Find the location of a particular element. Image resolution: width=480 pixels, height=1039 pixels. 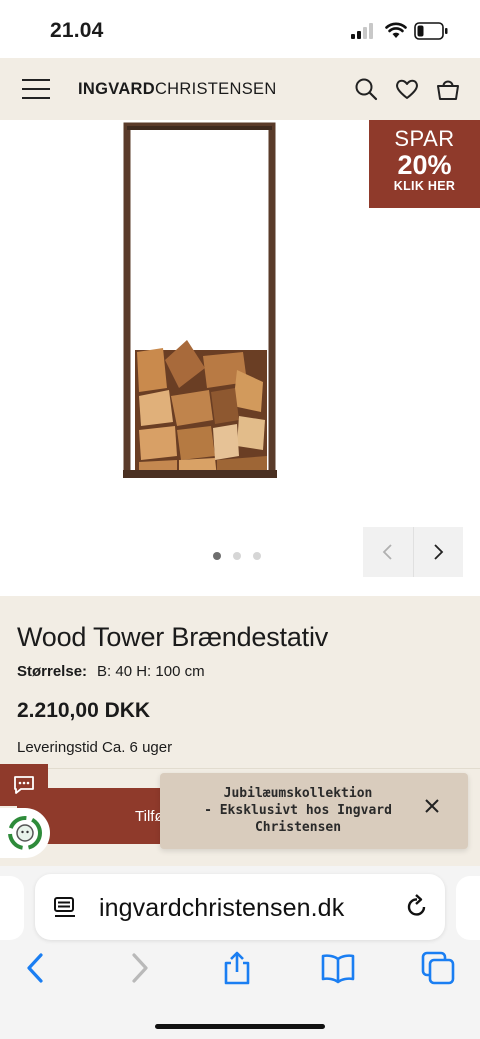

logo-light-text: CHRISTENSEN is located at coordinates (215, 89).